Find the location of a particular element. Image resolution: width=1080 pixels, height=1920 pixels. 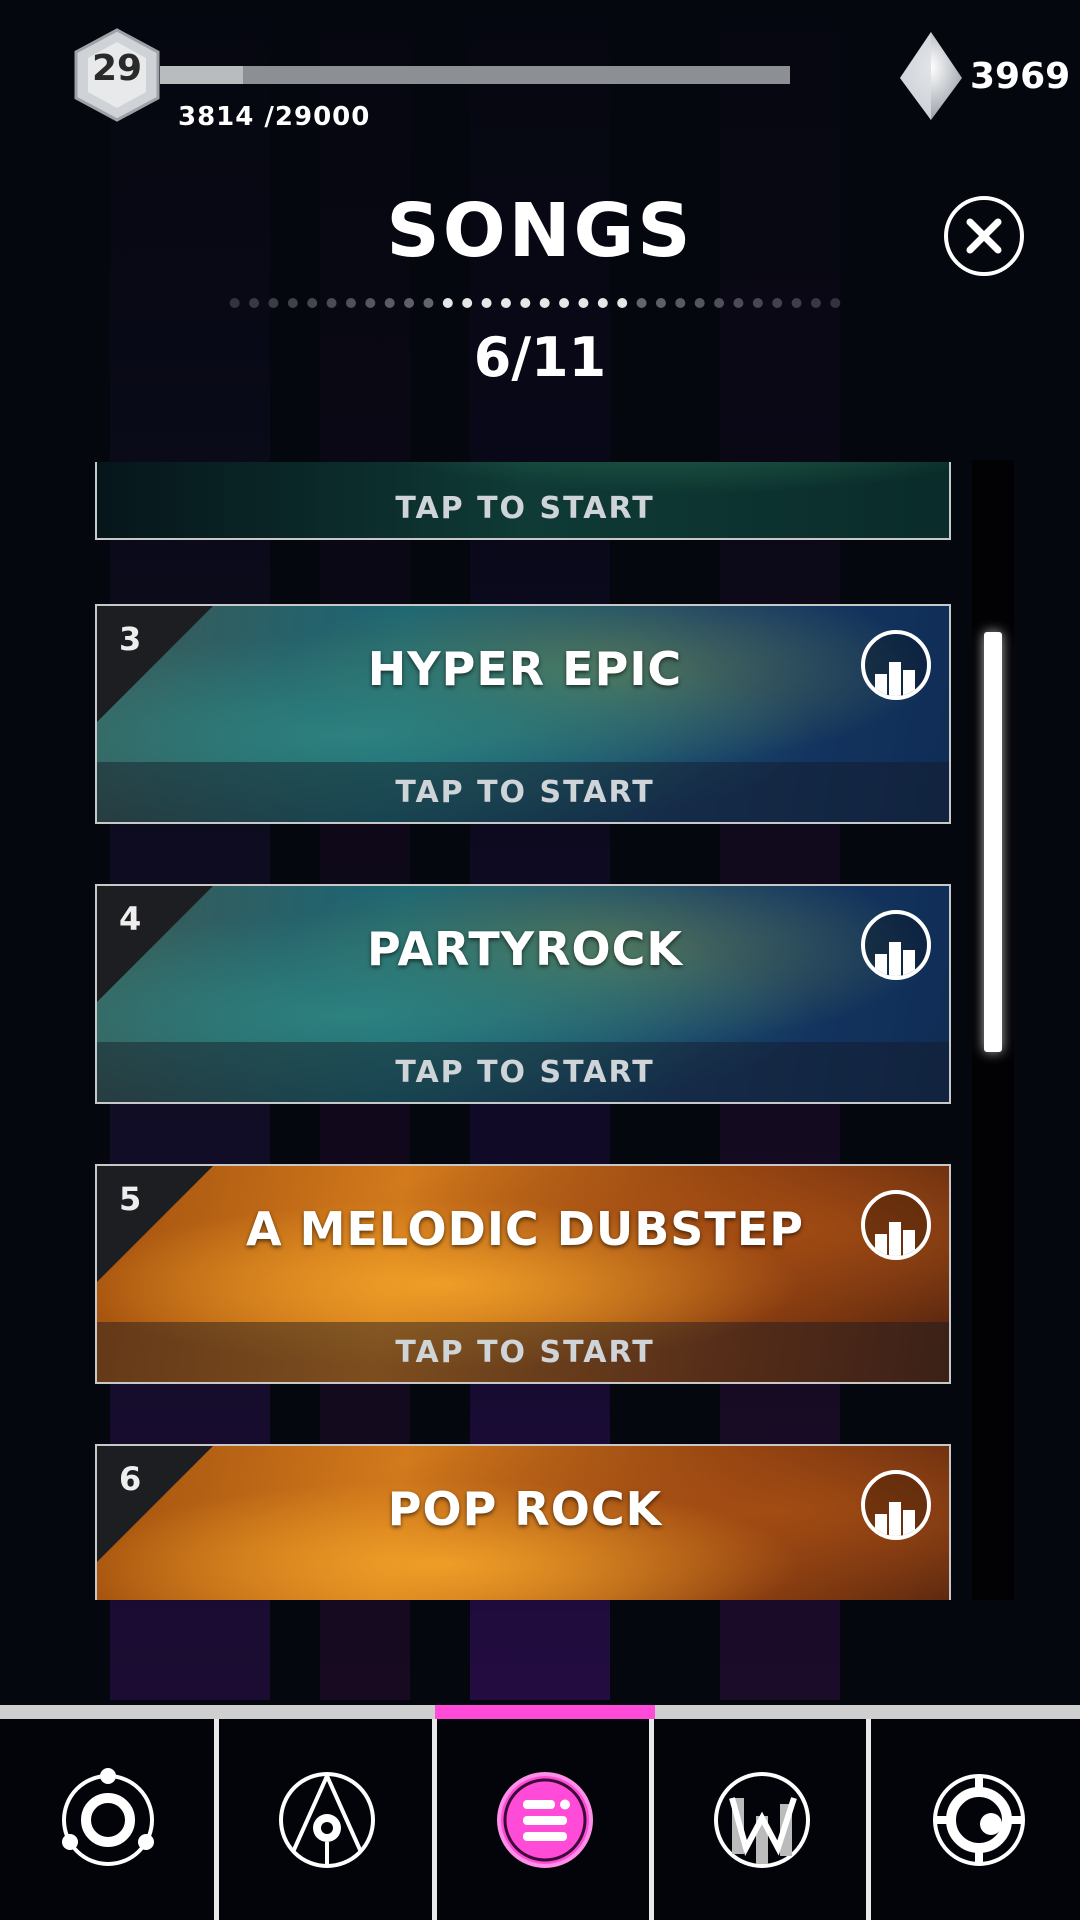

page-title: SONGS is located at coordinates (540, 231).